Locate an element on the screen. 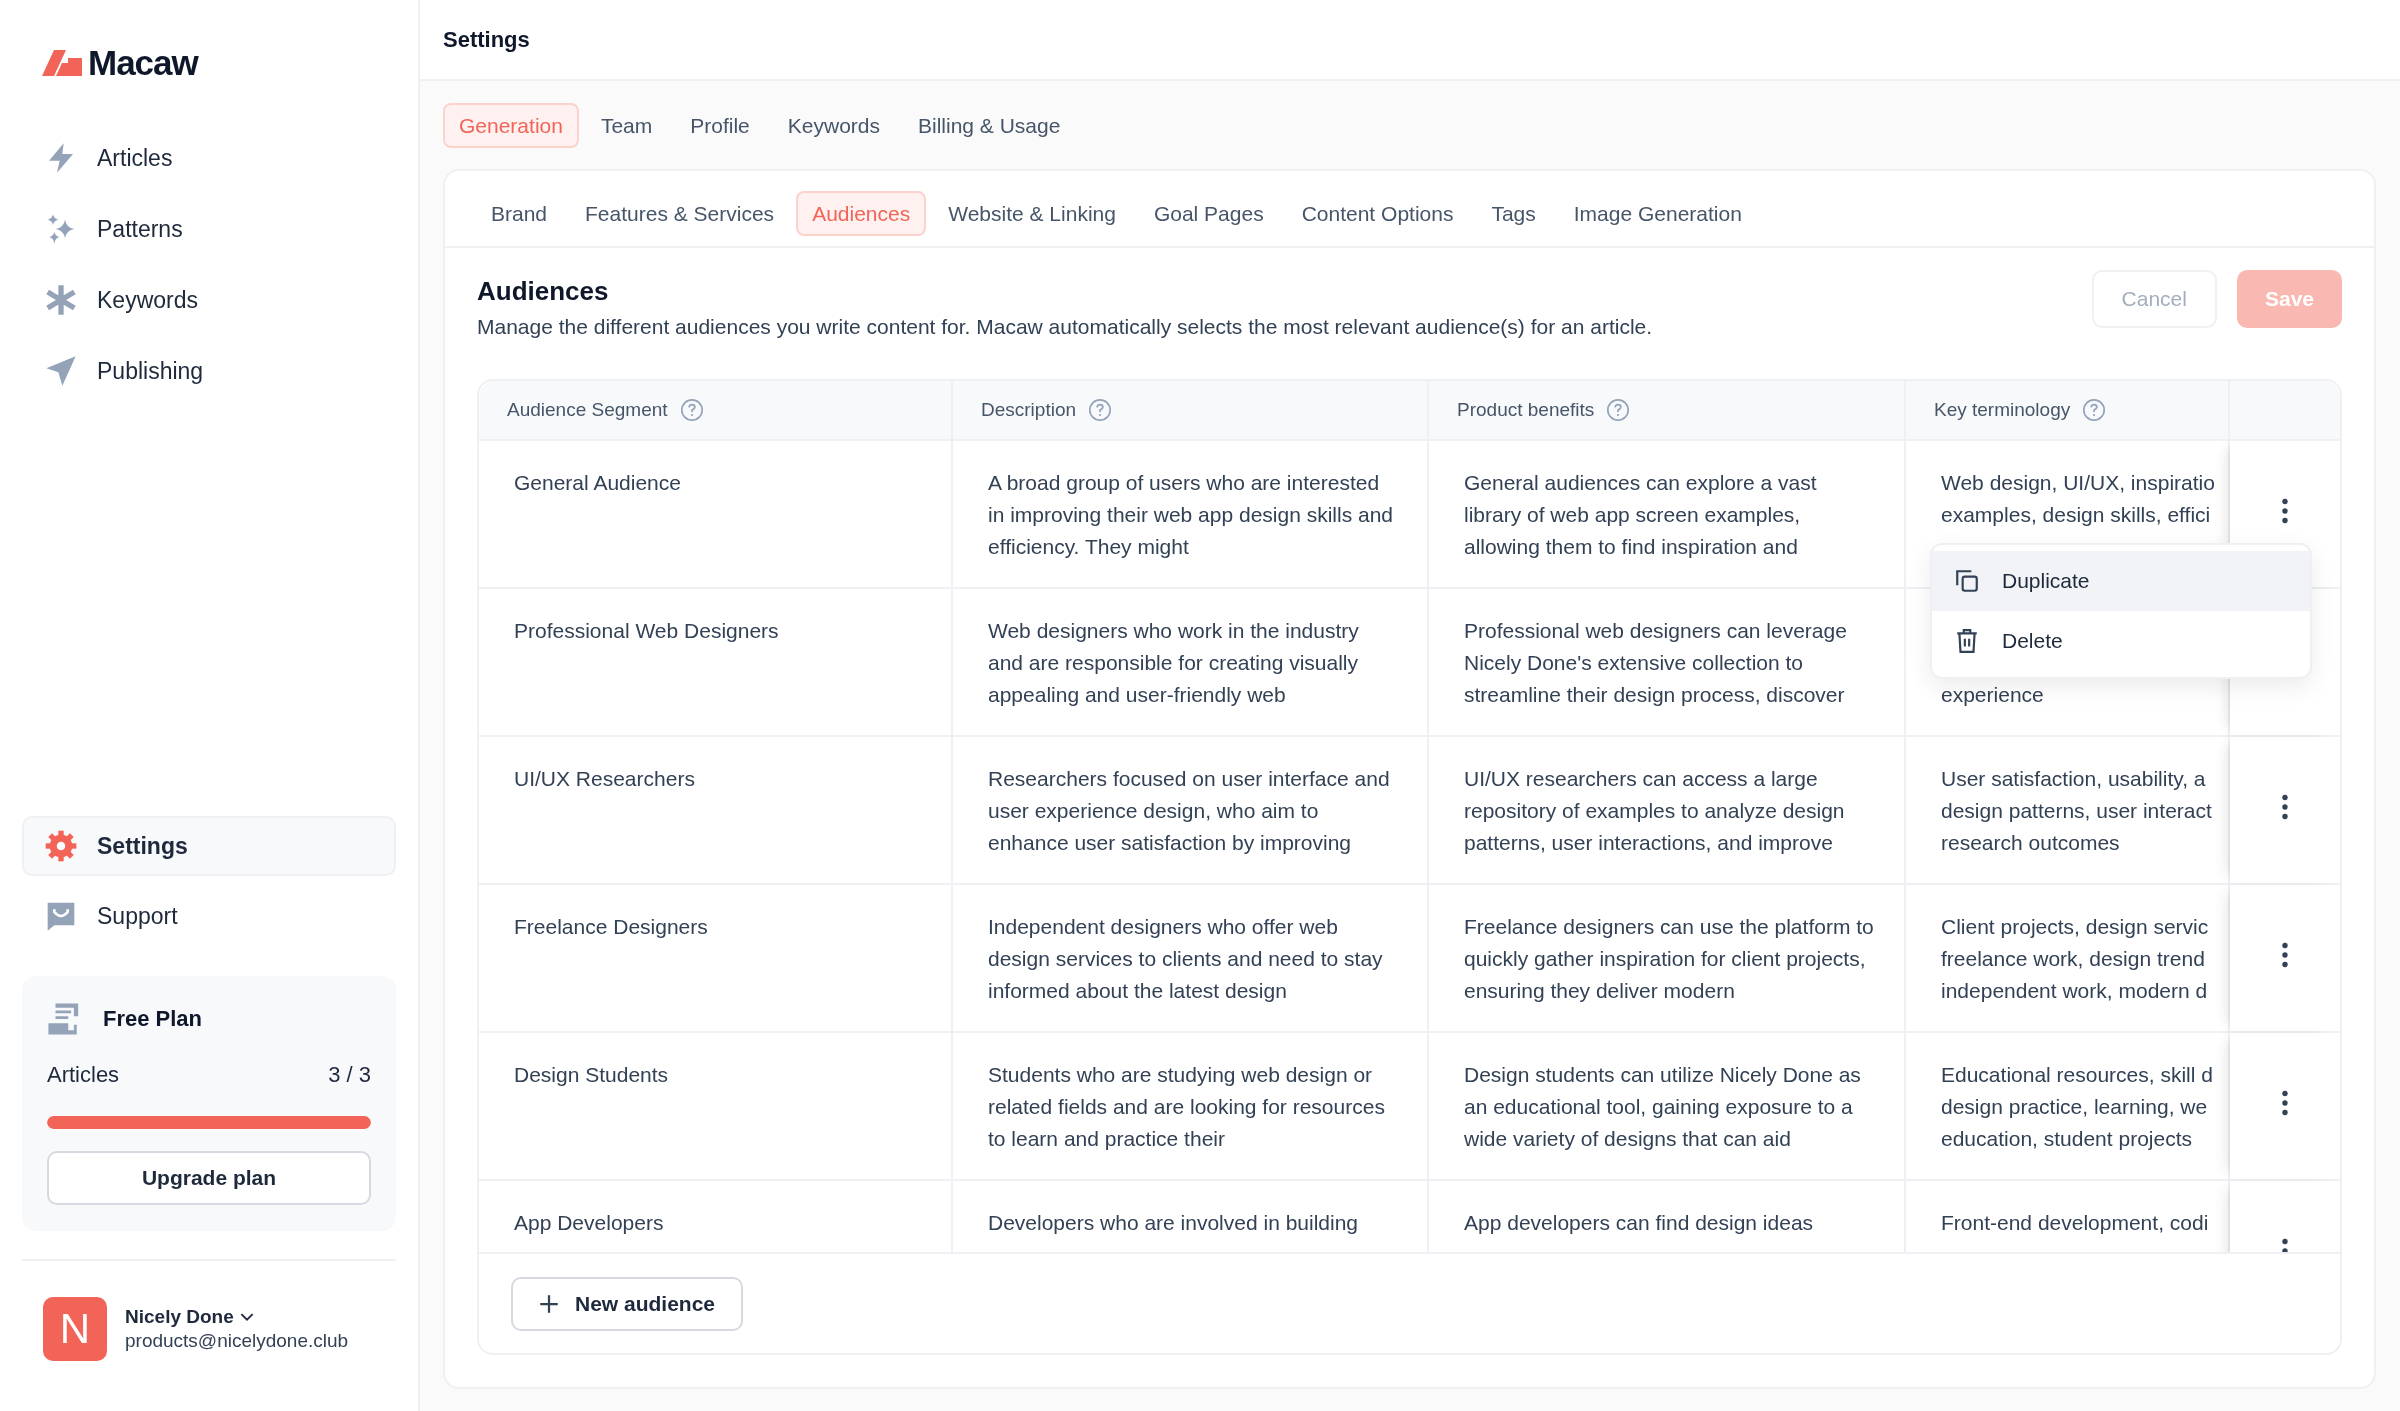  table-cell: App Developers is located at coordinates (589, 1222).